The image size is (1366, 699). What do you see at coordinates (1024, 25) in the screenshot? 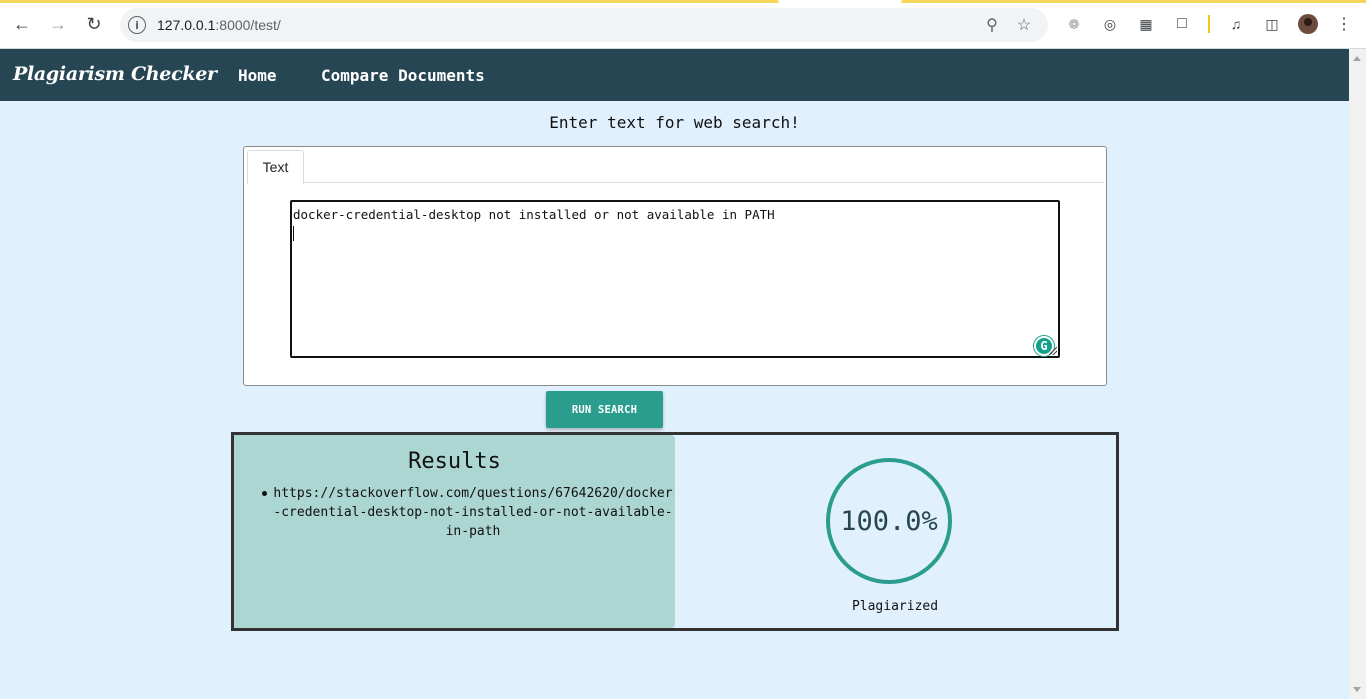
I see `bookmark-star-icon: ☆` at bounding box center [1024, 25].